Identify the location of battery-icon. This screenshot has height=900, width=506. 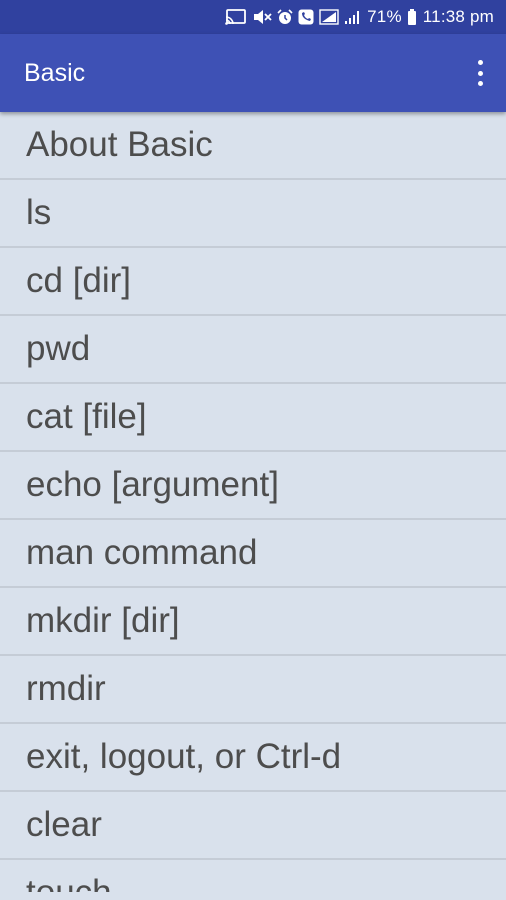
(411, 17).